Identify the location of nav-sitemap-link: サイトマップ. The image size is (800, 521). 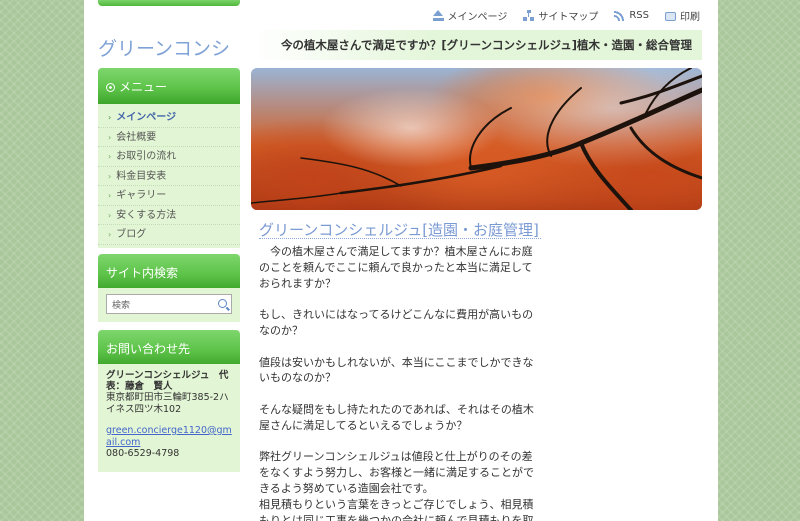
(560, 15).